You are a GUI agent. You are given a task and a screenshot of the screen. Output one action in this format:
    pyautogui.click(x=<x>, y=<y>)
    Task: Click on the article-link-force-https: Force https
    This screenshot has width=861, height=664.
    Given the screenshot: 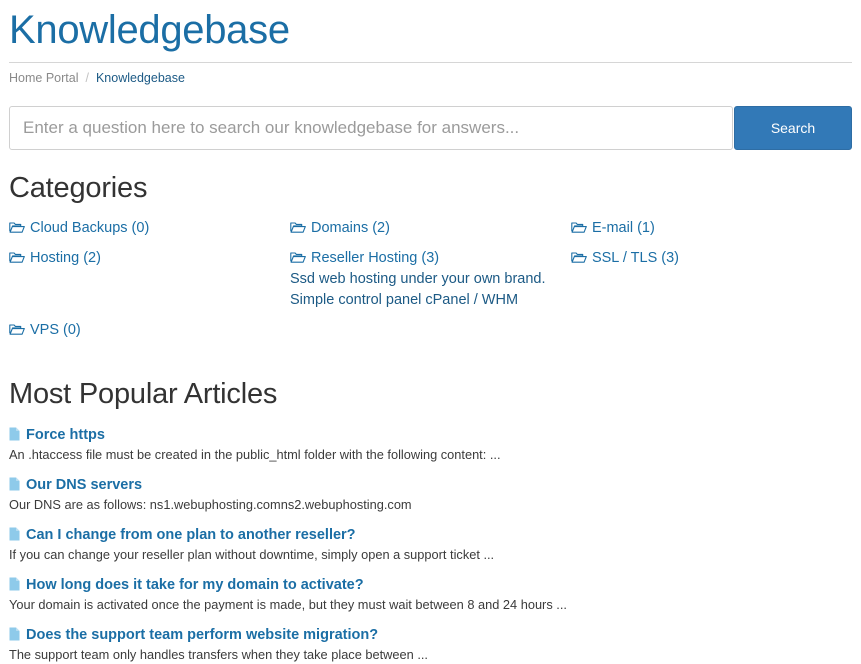 What is the action you would take?
    pyautogui.click(x=430, y=435)
    